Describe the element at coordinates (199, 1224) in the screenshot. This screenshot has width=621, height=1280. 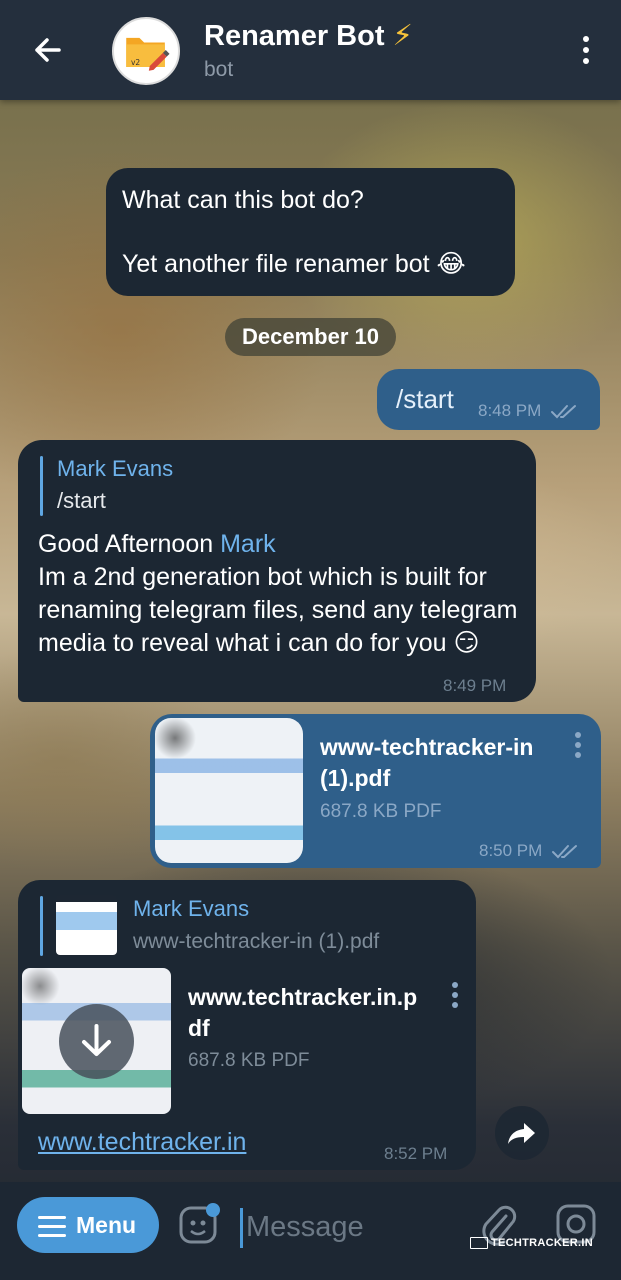
I see `sticker-icon` at that location.